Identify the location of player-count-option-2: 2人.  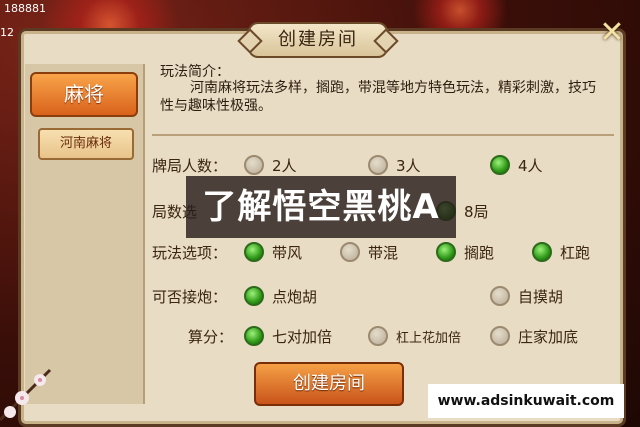
(270, 165).